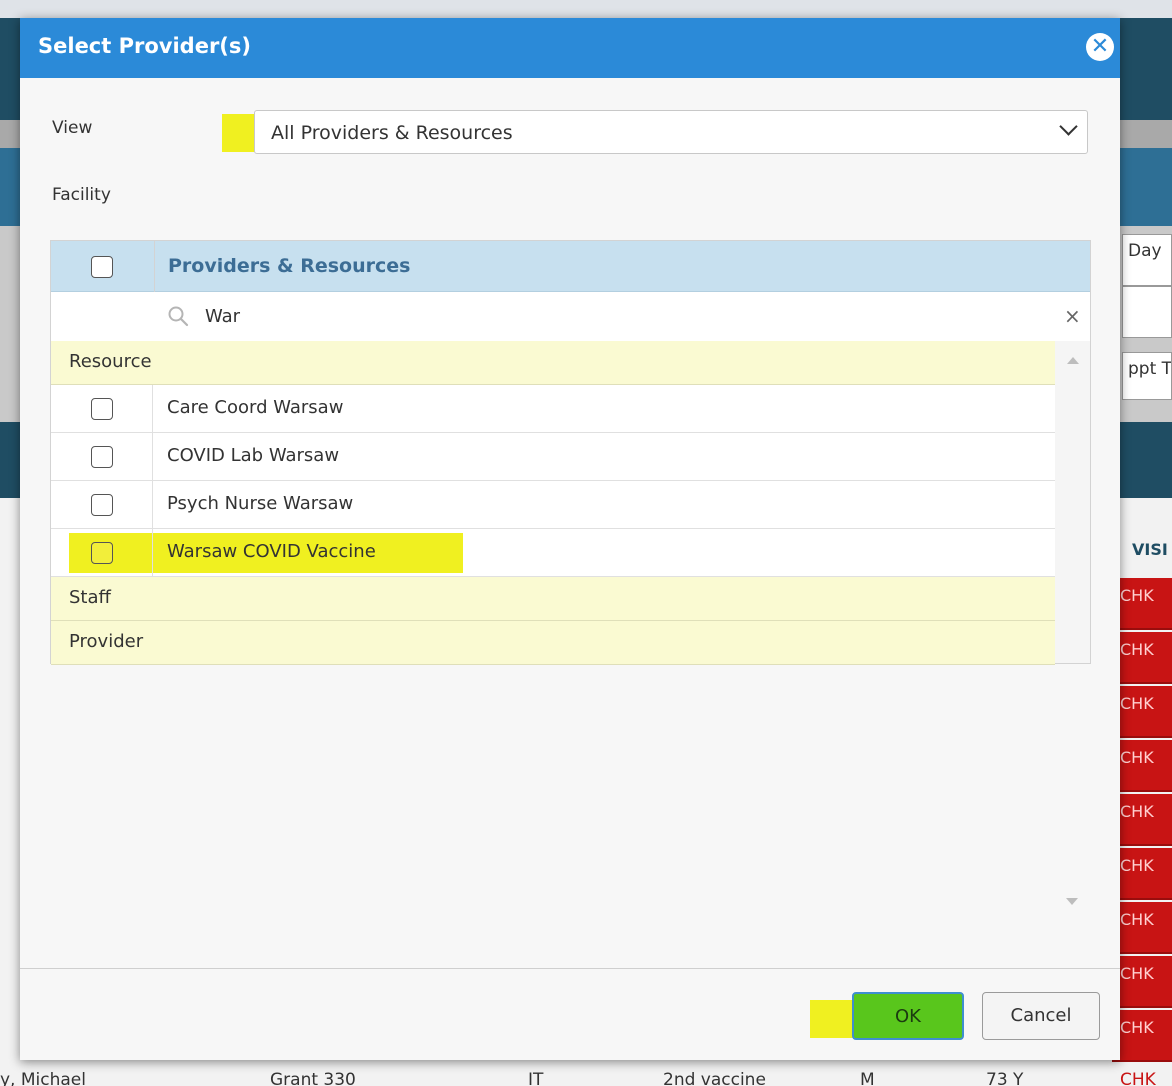 The width and height of the screenshot is (1172, 1086). What do you see at coordinates (1073, 360) in the screenshot?
I see `scroll-up-arrow-icon` at bounding box center [1073, 360].